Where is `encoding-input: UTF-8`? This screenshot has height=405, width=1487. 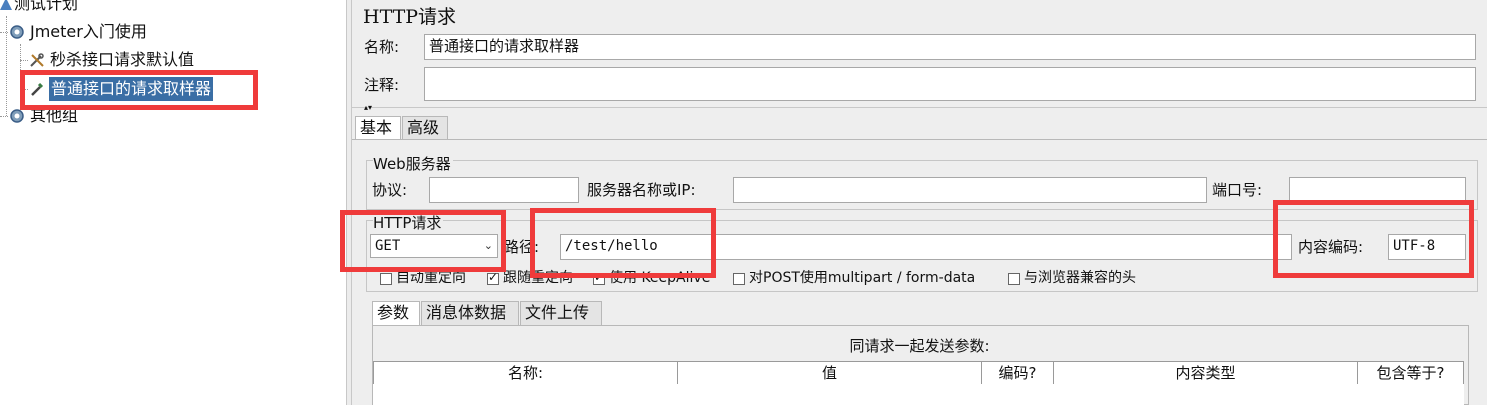 encoding-input: UTF-8 is located at coordinates (1427, 247).